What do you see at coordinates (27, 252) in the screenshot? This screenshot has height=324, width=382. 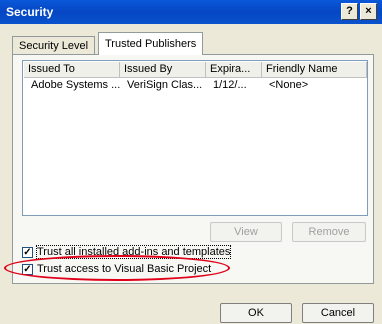 I see `trust-addins-checkbox: ✓` at bounding box center [27, 252].